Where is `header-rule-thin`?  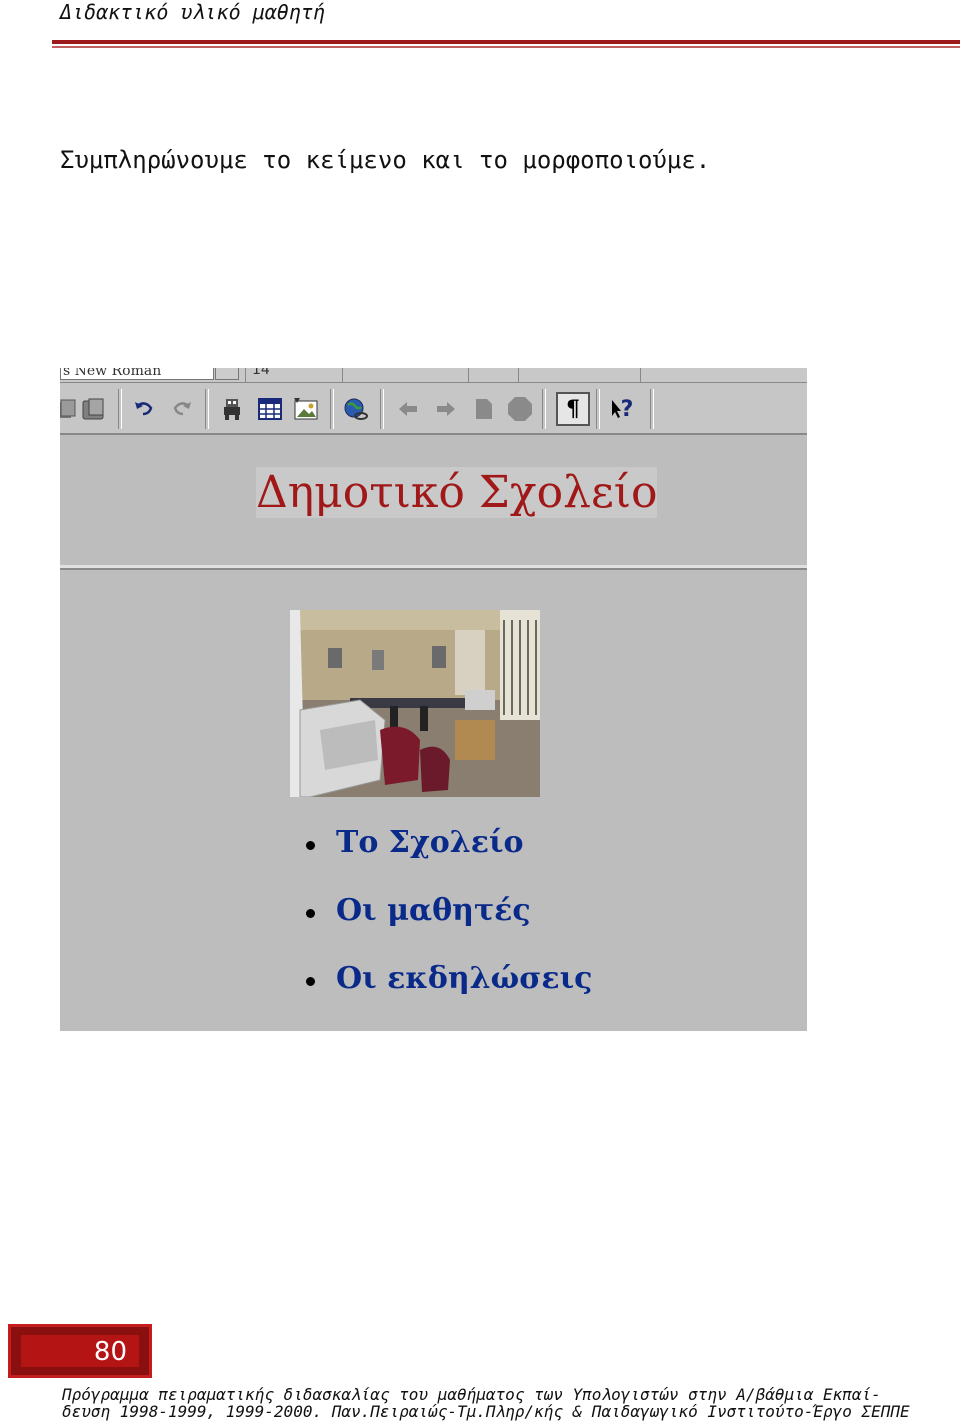 header-rule-thin is located at coordinates (506, 47).